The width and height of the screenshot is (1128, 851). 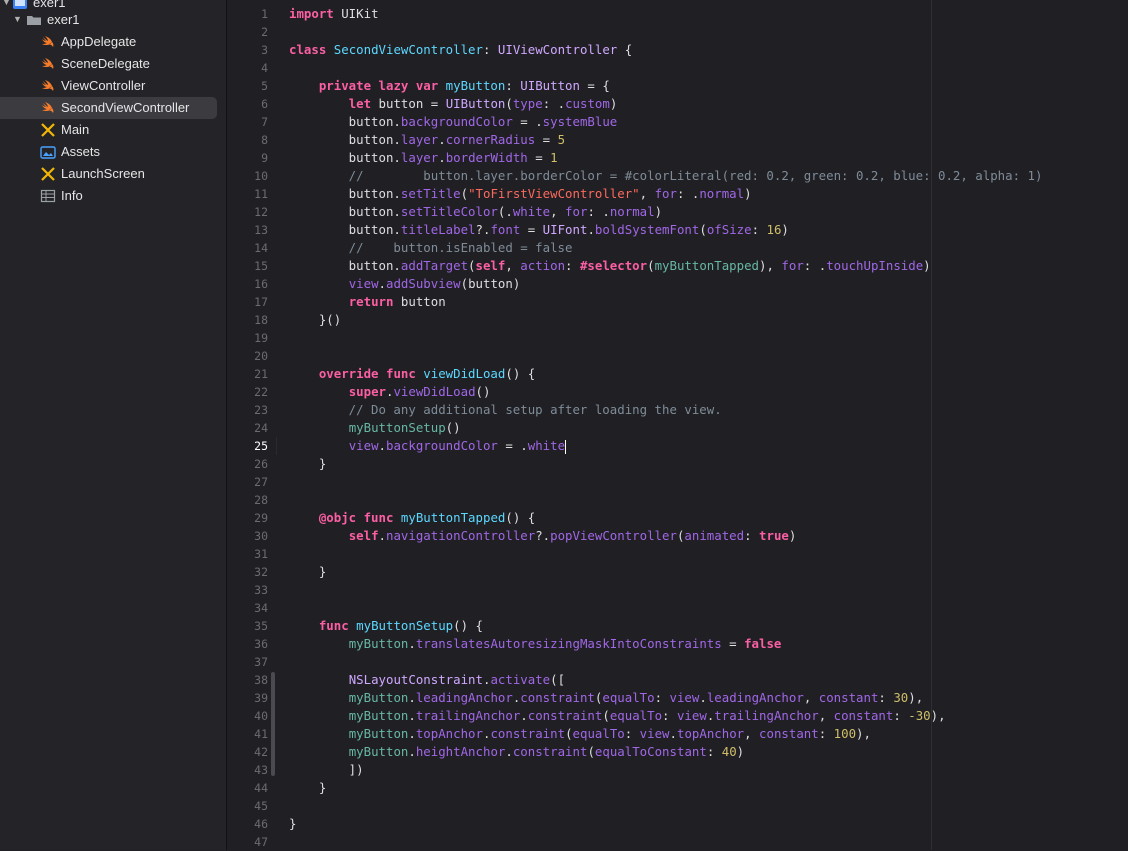 I want to click on code-token: myButtonSetup, so click(x=405, y=625).